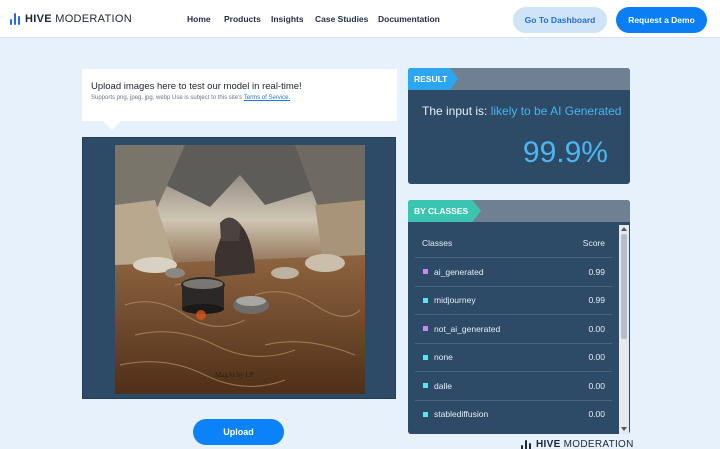  Describe the element at coordinates (513, 385) in the screenshot. I see `class-row: dalle 0.00` at that location.